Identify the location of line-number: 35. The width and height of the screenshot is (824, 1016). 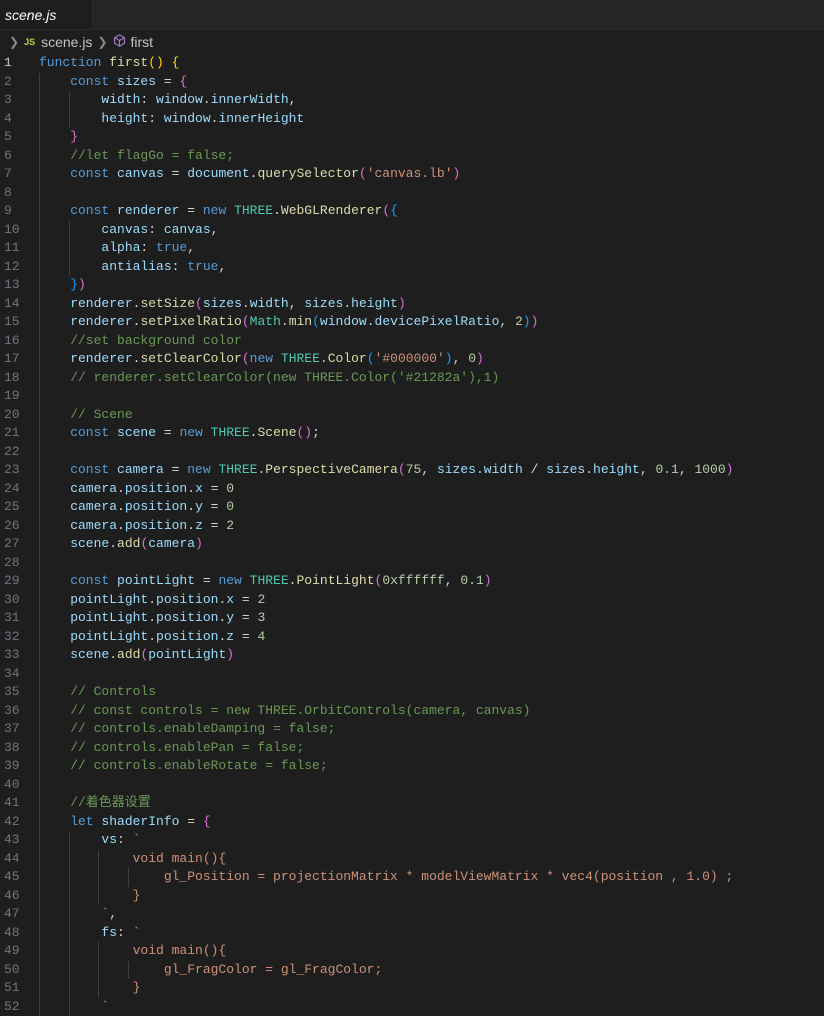
(14, 692).